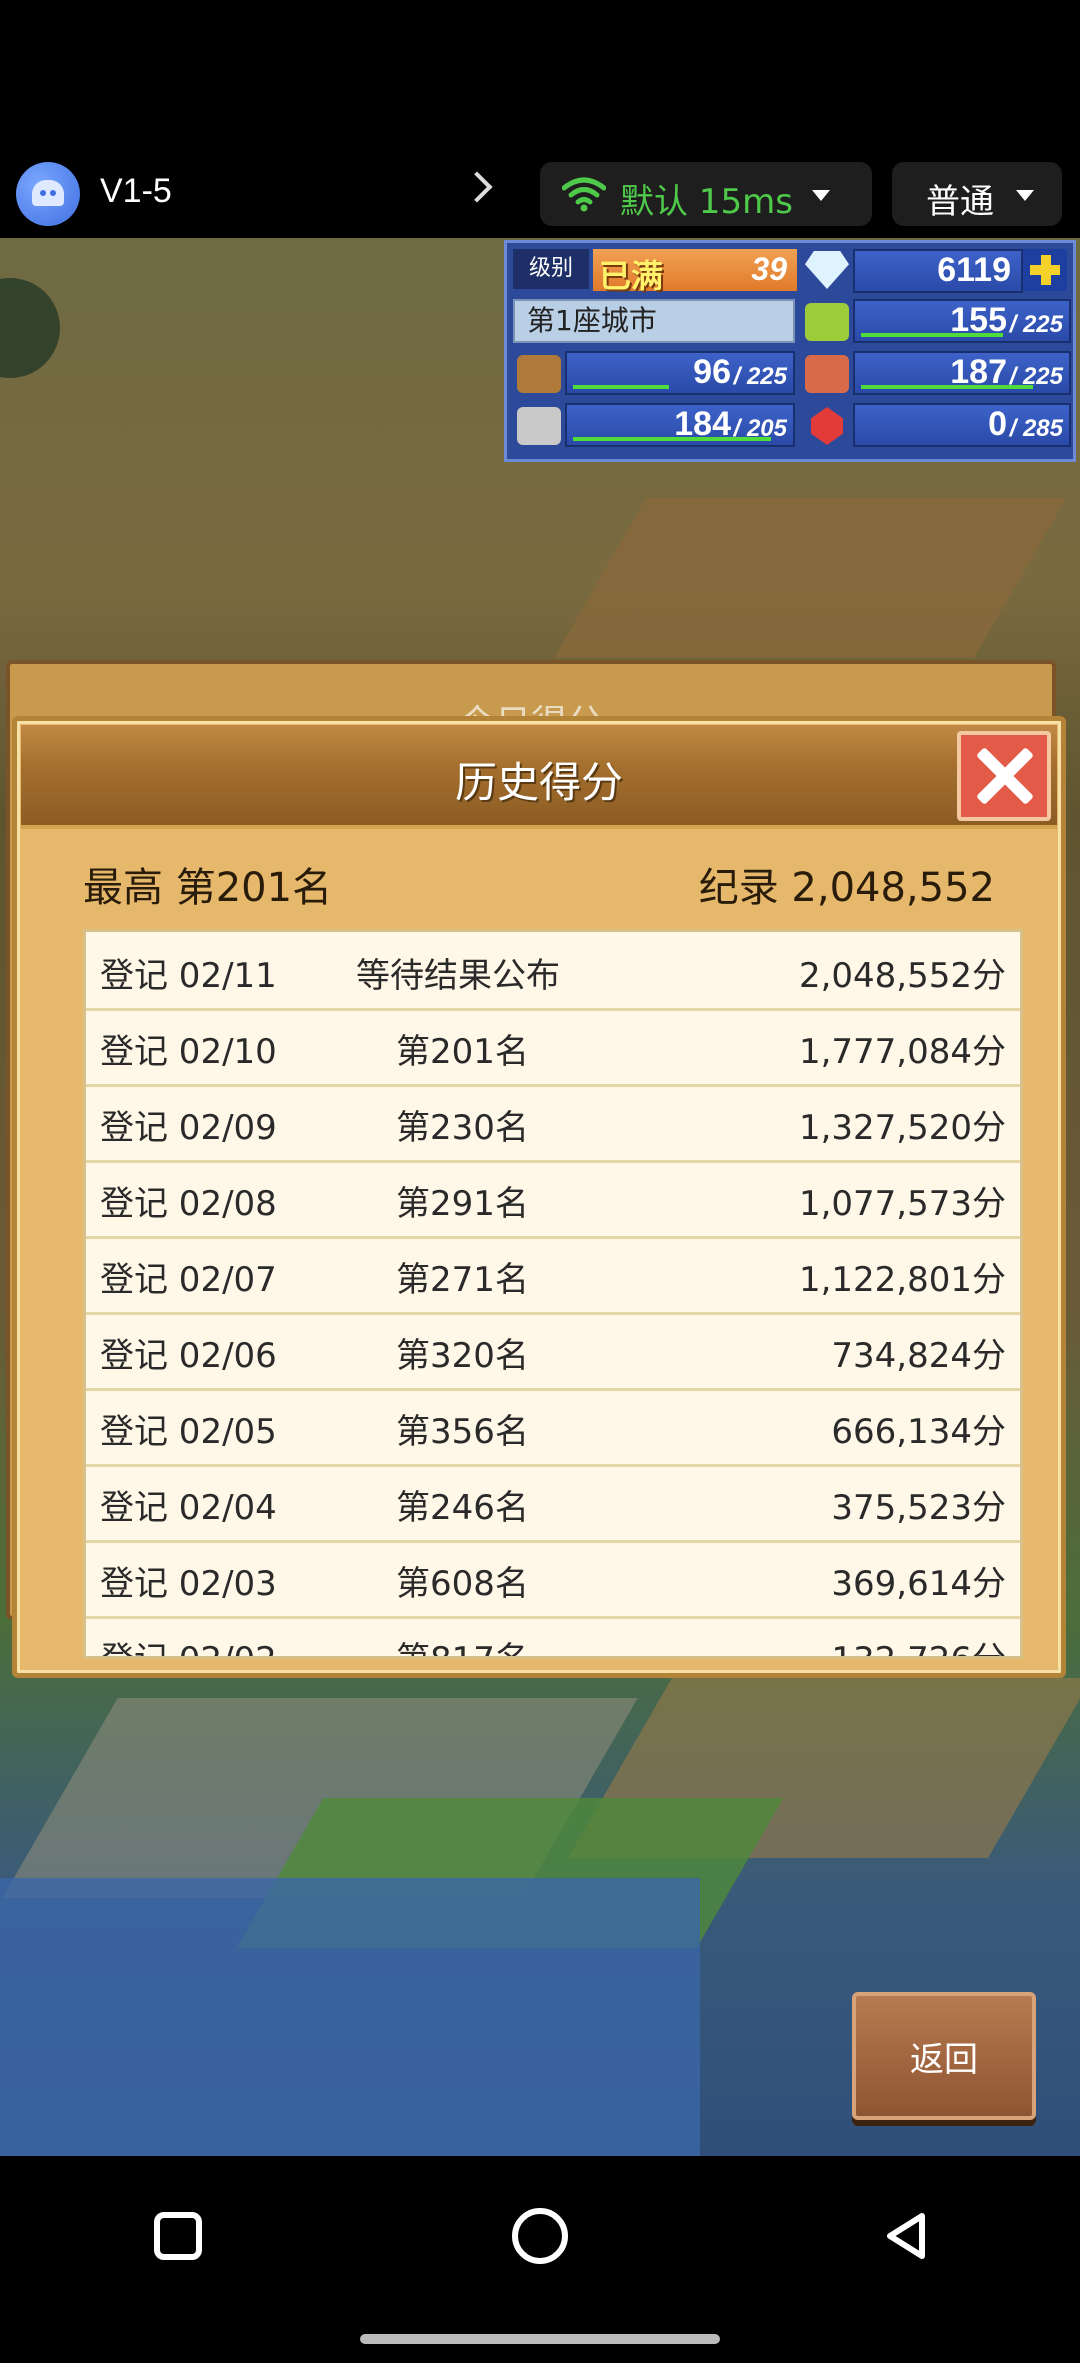 The image size is (1080, 2363). I want to click on record-value: 2,048,552, so click(893, 888).